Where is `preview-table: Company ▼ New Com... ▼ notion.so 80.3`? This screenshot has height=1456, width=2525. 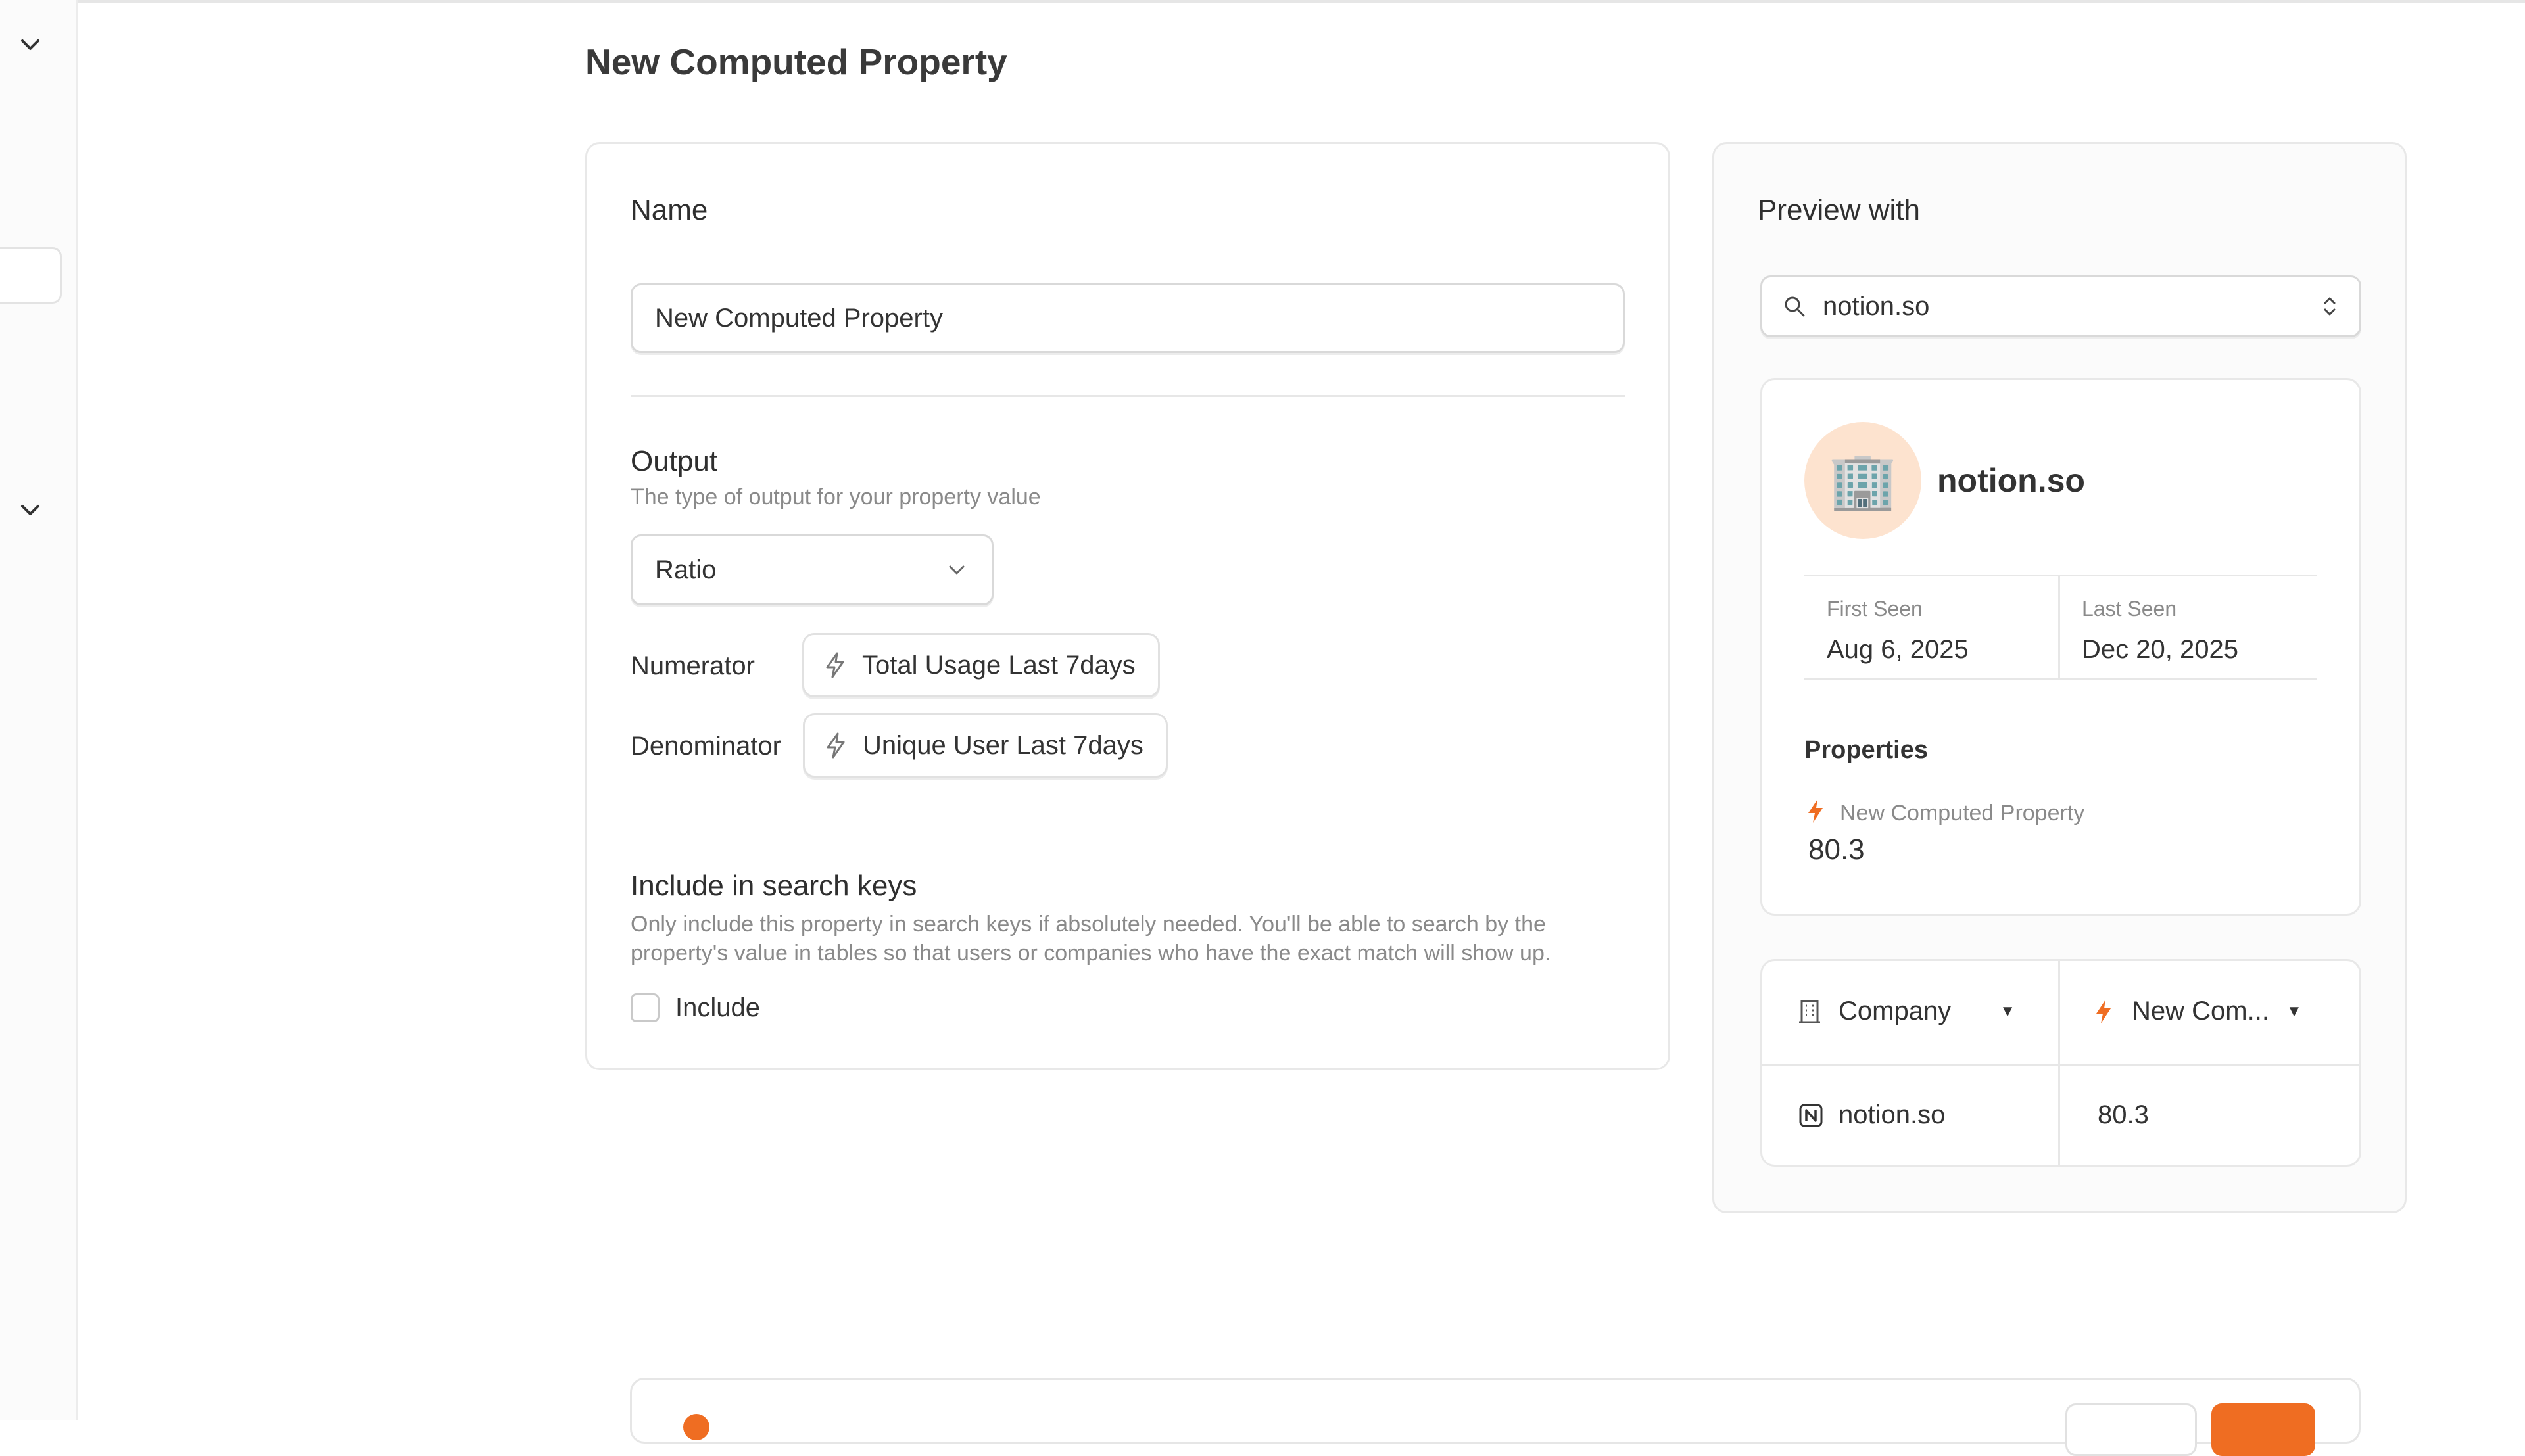
preview-table: Company ▼ New Com... ▼ notion.so 80.3 is located at coordinates (2060, 1063).